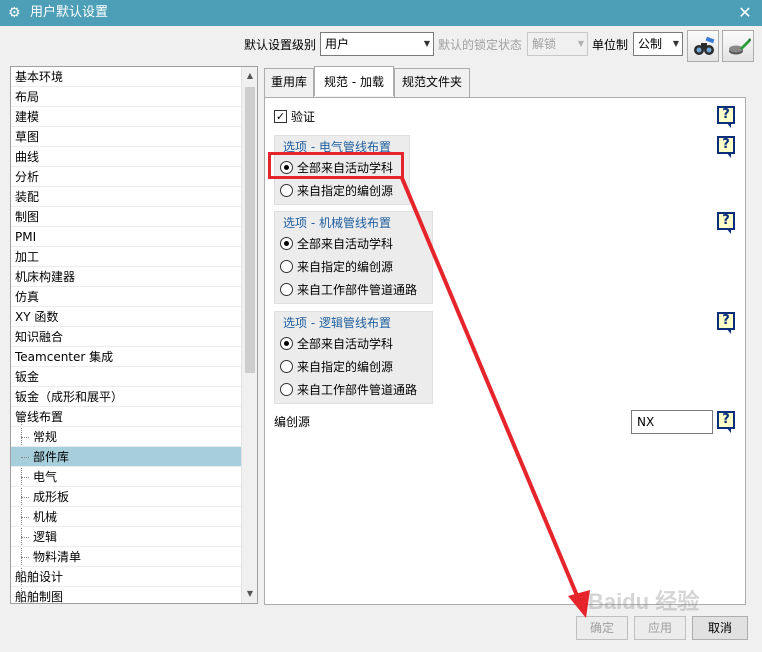  Describe the element at coordinates (126, 137) in the screenshot. I see `tree-item-sketch: 草图` at that location.